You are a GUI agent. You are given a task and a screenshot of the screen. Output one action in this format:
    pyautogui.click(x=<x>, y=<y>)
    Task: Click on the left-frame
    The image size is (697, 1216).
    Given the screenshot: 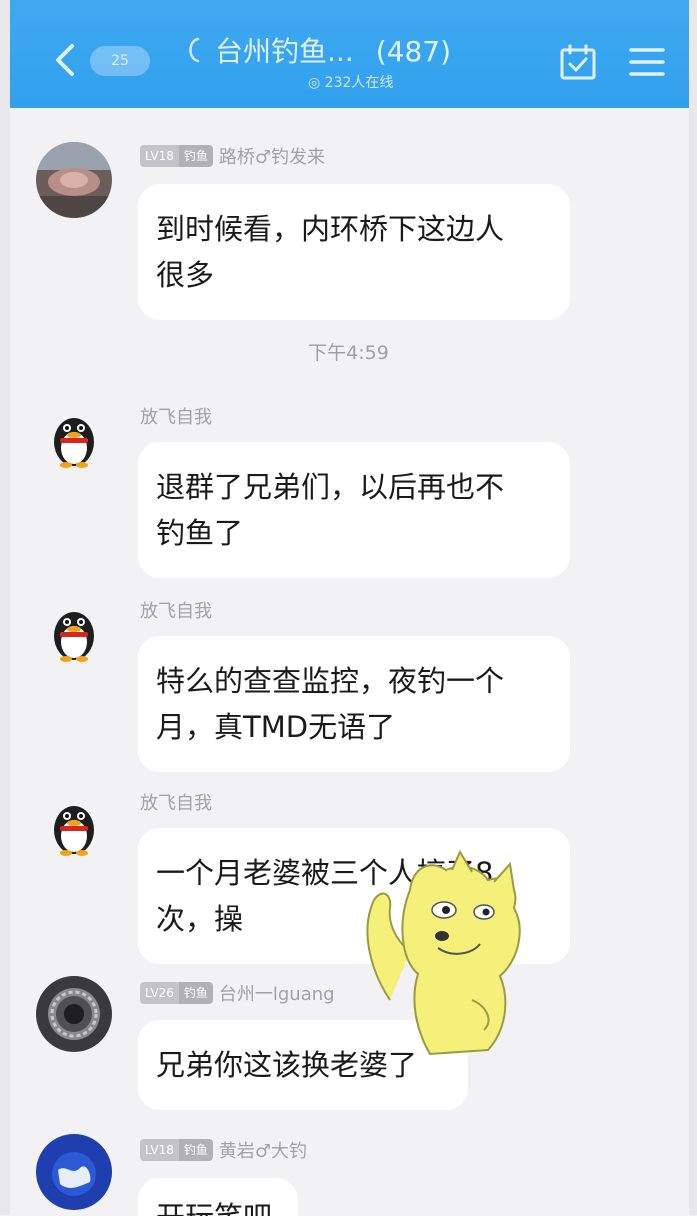 What is the action you would take?
    pyautogui.click(x=5, y=607)
    